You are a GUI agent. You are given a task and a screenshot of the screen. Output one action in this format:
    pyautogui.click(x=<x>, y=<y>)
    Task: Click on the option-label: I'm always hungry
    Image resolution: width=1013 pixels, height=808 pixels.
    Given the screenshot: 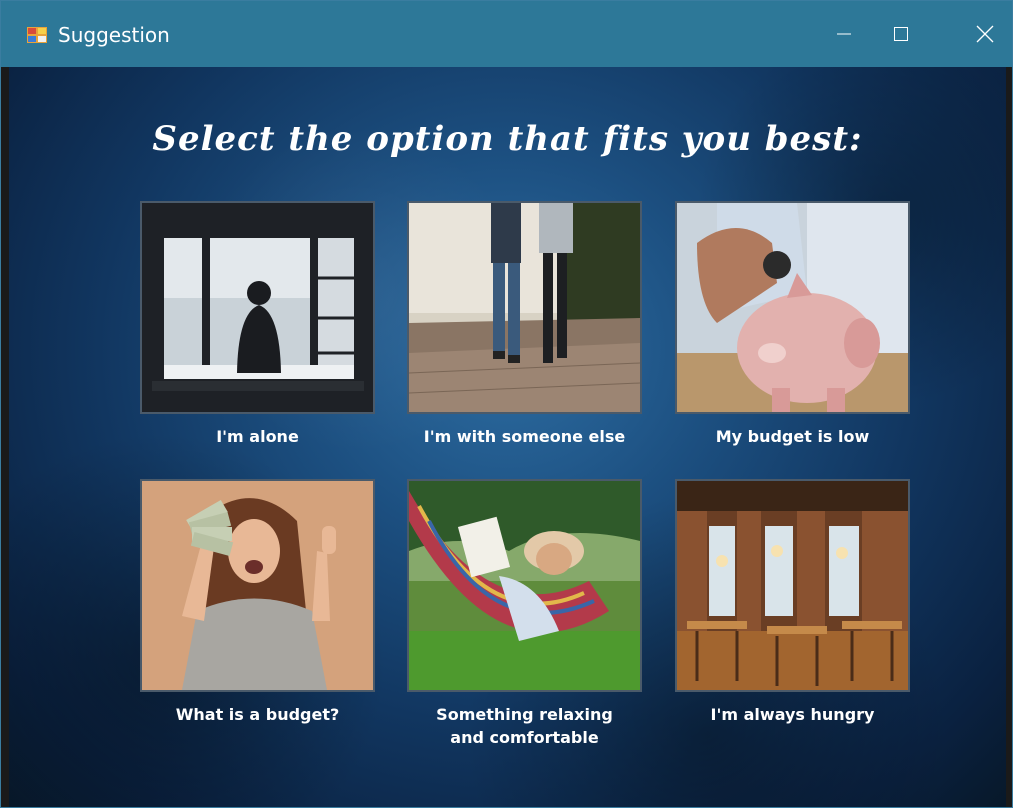 What is the action you would take?
    pyautogui.click(x=792, y=714)
    